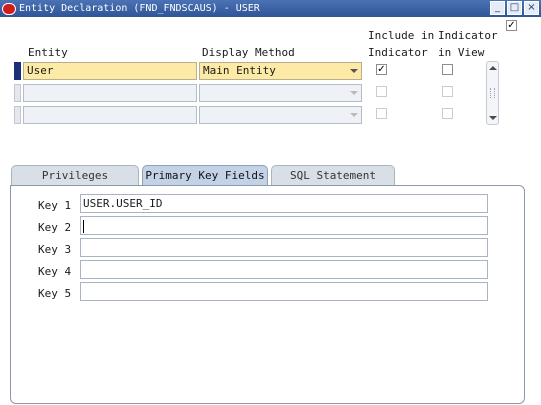 The height and width of the screenshot is (405, 541). What do you see at coordinates (497, 8) in the screenshot?
I see `minimize-button: _` at bounding box center [497, 8].